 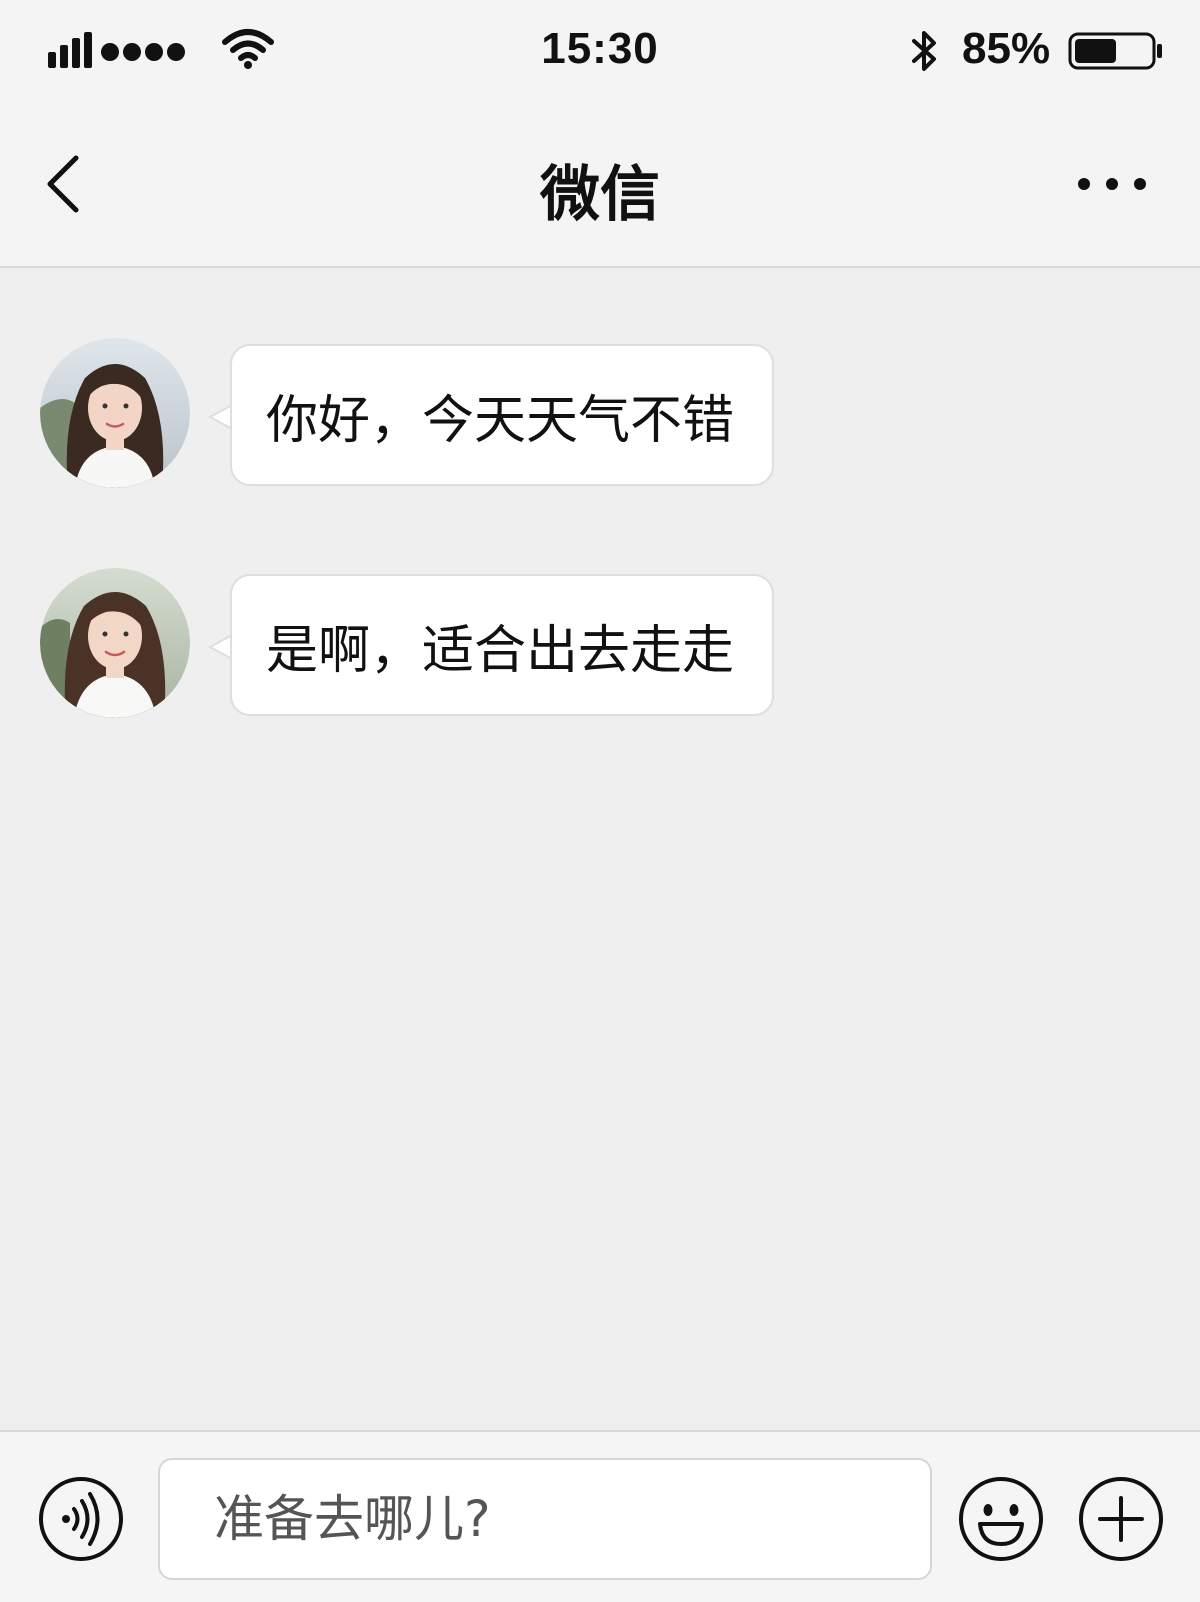 I want to click on more-dots-icon, so click(x=1112, y=184).